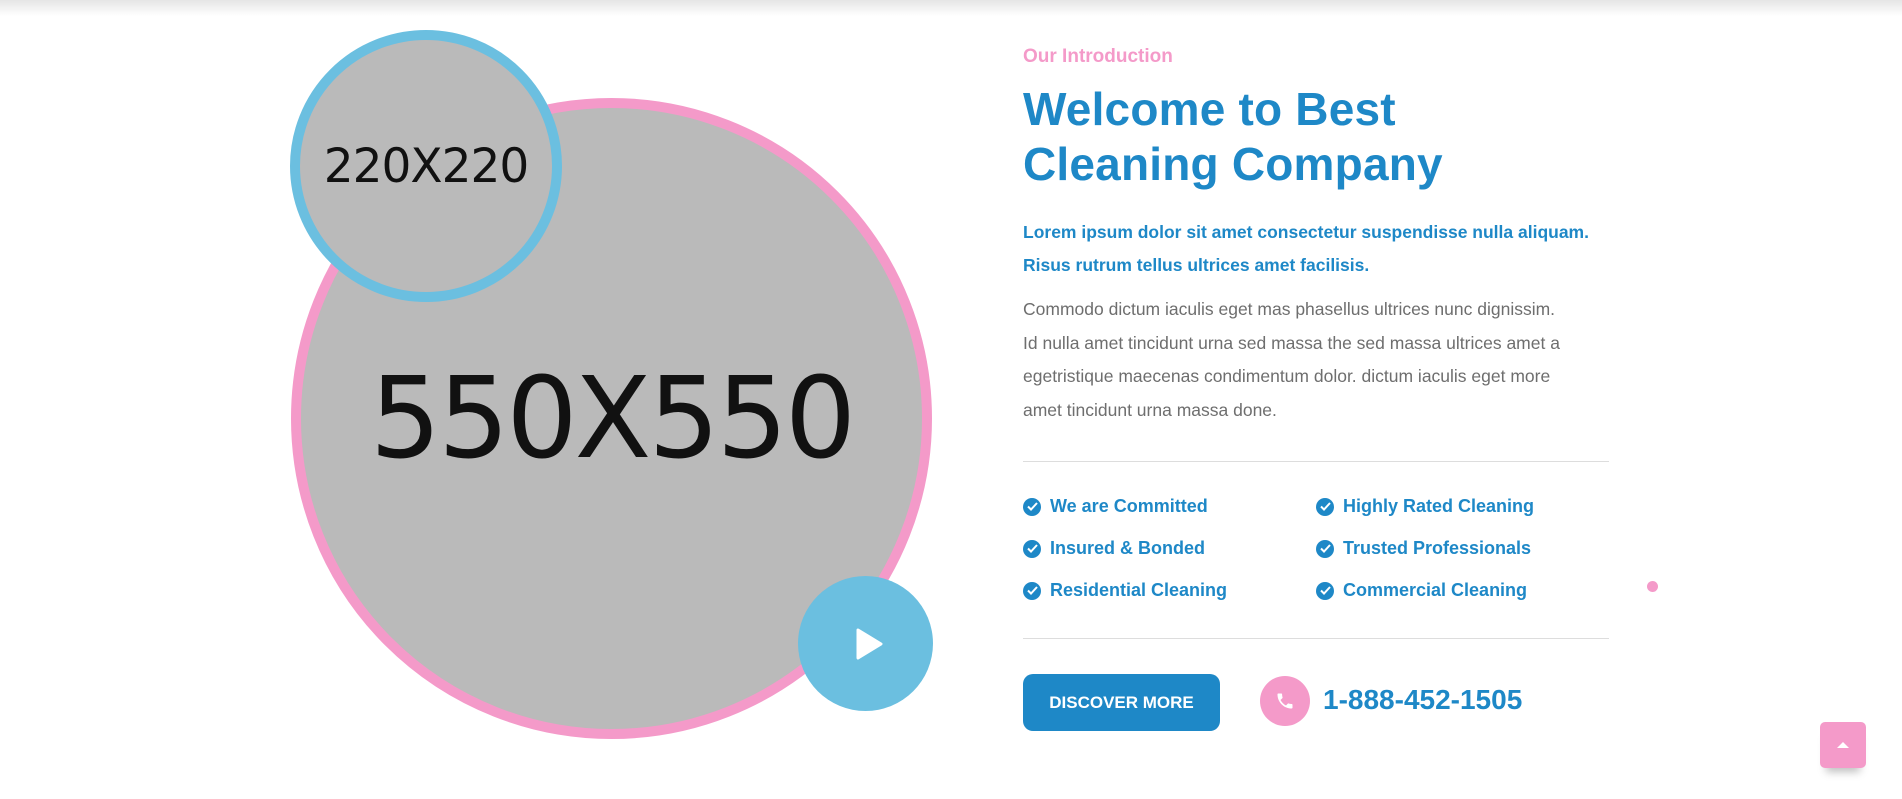 Image resolution: width=1902 pixels, height=799 pixels. Describe the element at coordinates (1652, 586) in the screenshot. I see `decorative-dot` at that location.